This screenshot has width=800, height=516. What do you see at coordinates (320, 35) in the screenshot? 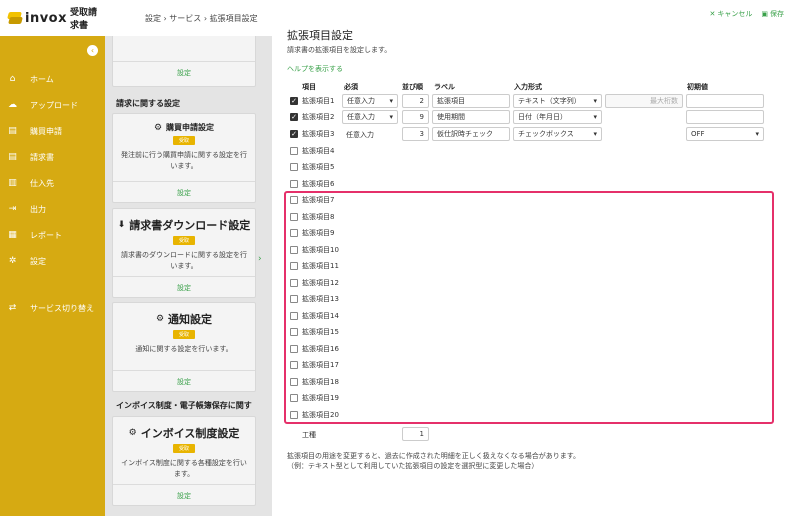
I see `page-title: 拡張項目設定` at bounding box center [320, 35].